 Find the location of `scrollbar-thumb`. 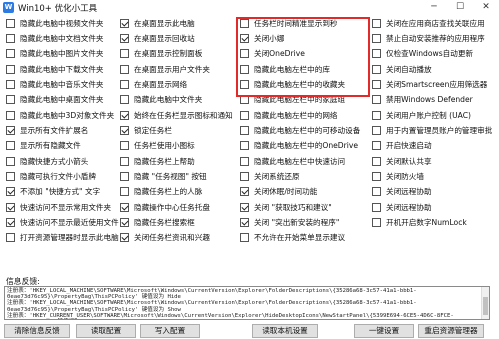

scrollbar-thumb is located at coordinates (485, 306).